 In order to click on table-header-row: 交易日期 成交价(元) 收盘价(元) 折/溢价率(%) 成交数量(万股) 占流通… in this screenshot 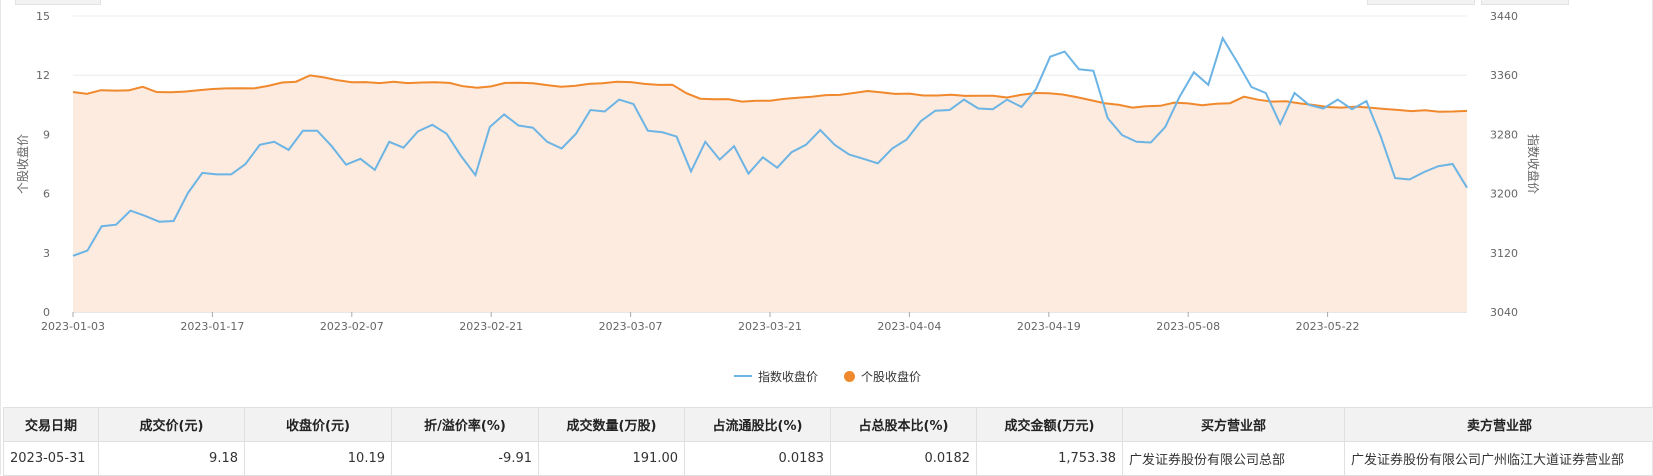, I will do `click(828, 425)`.